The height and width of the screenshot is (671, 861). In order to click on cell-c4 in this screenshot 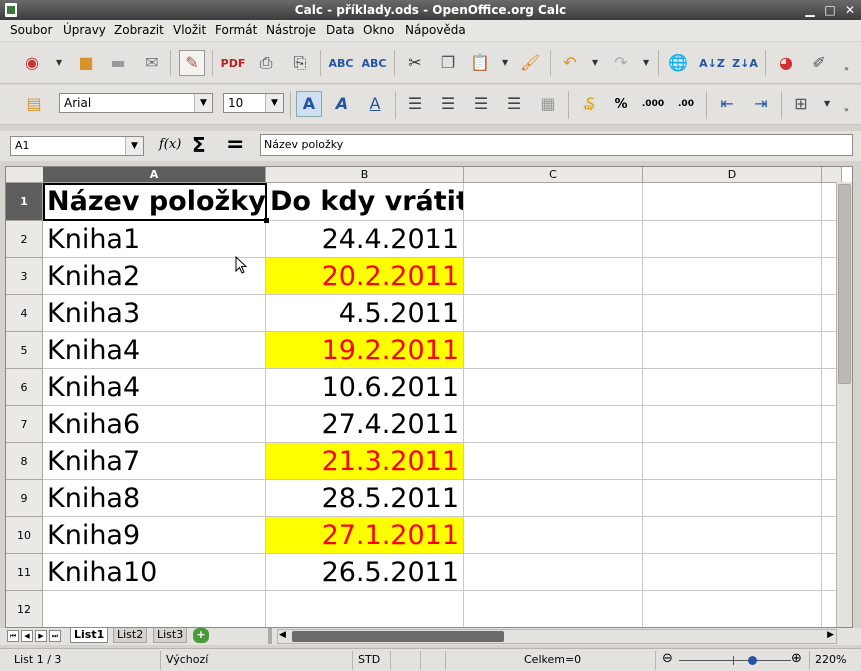, I will do `click(553, 313)`.